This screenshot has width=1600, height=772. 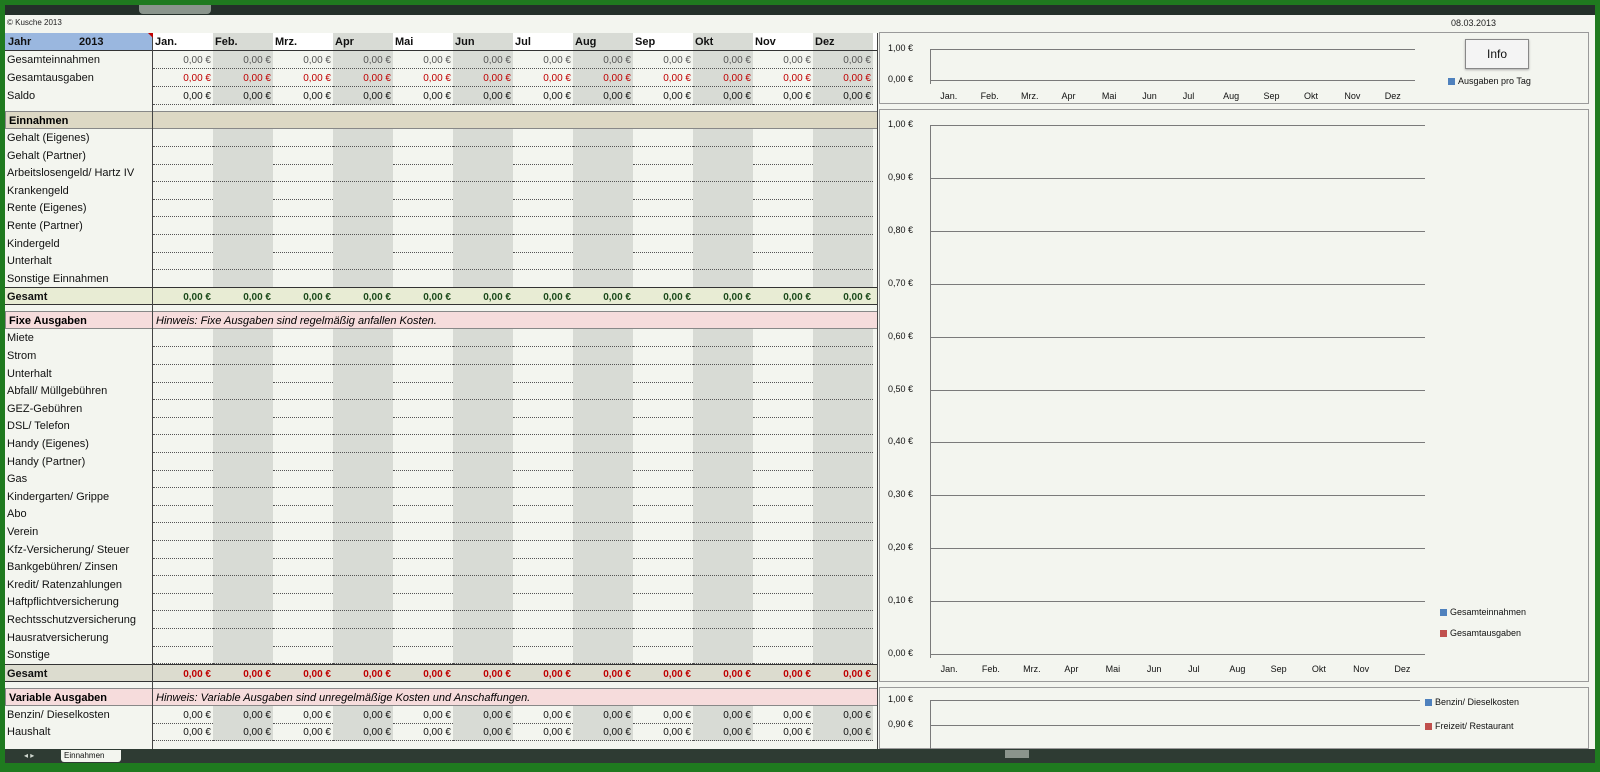 I want to click on tab-einnahmen: Einnahmen, so click(x=91, y=756).